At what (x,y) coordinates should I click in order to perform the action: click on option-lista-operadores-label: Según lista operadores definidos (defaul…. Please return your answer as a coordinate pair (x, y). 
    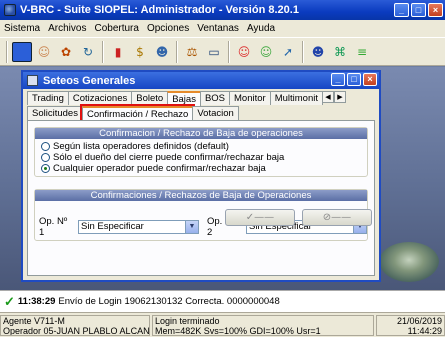
    Looking at the image, I should click on (141, 146).